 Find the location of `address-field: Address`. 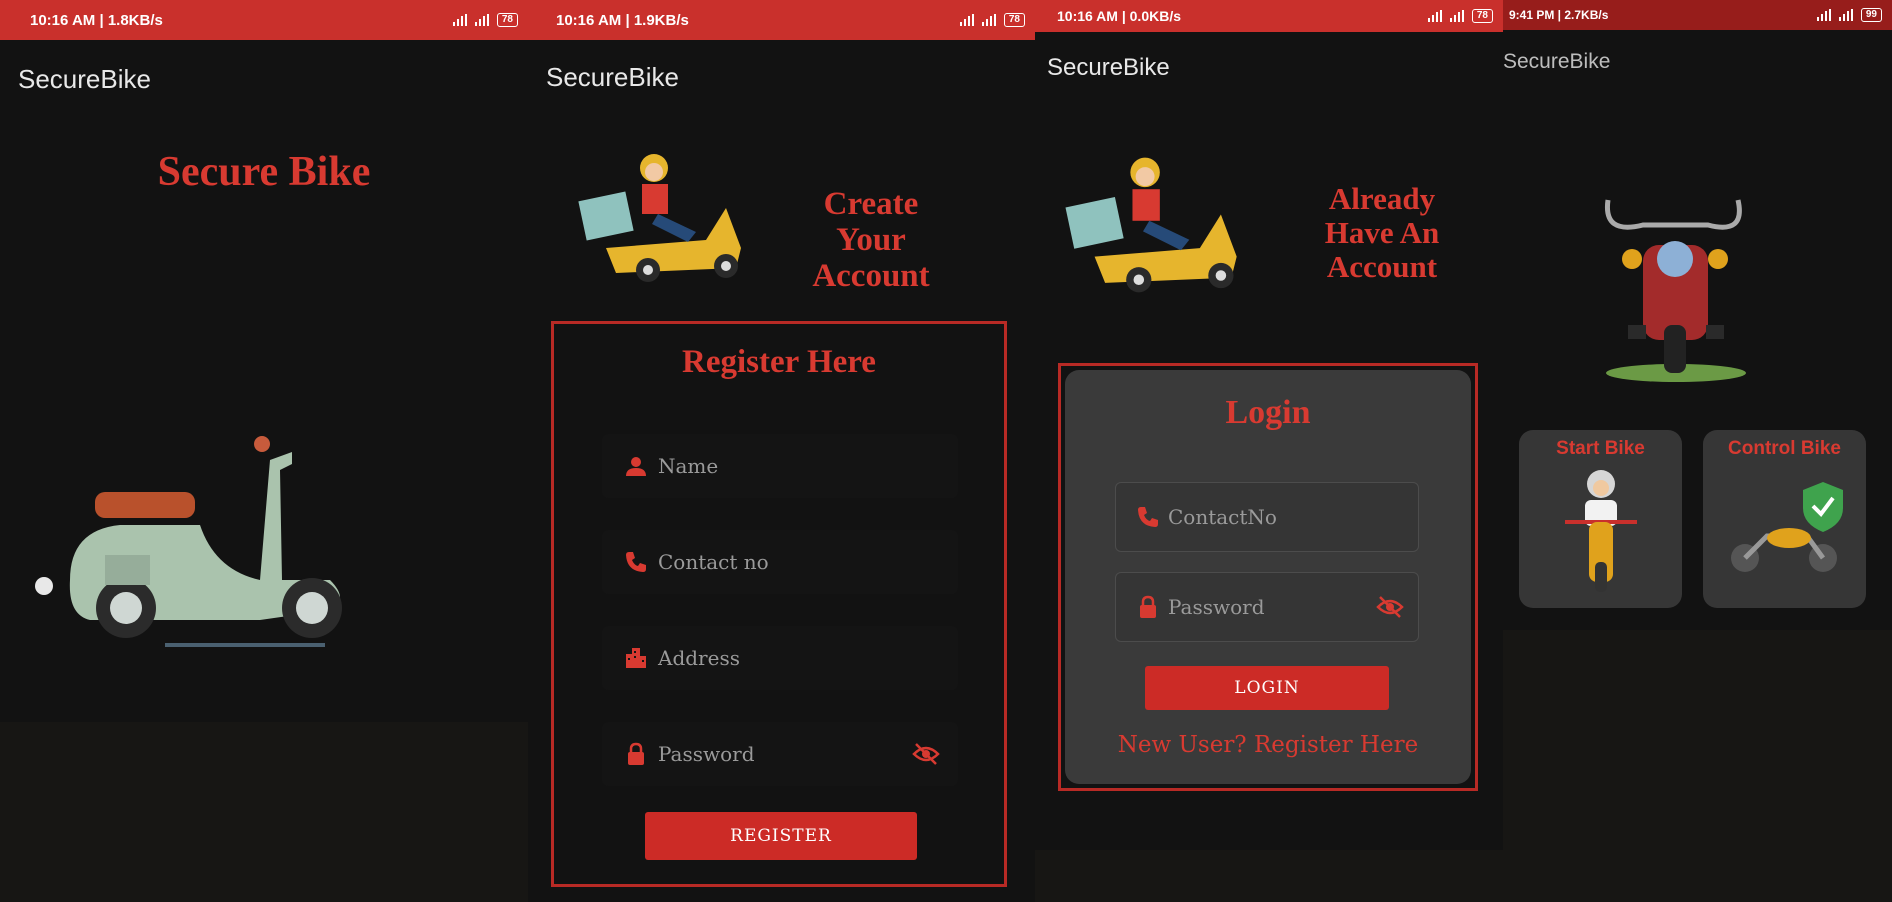

address-field: Address is located at coordinates (780, 658).